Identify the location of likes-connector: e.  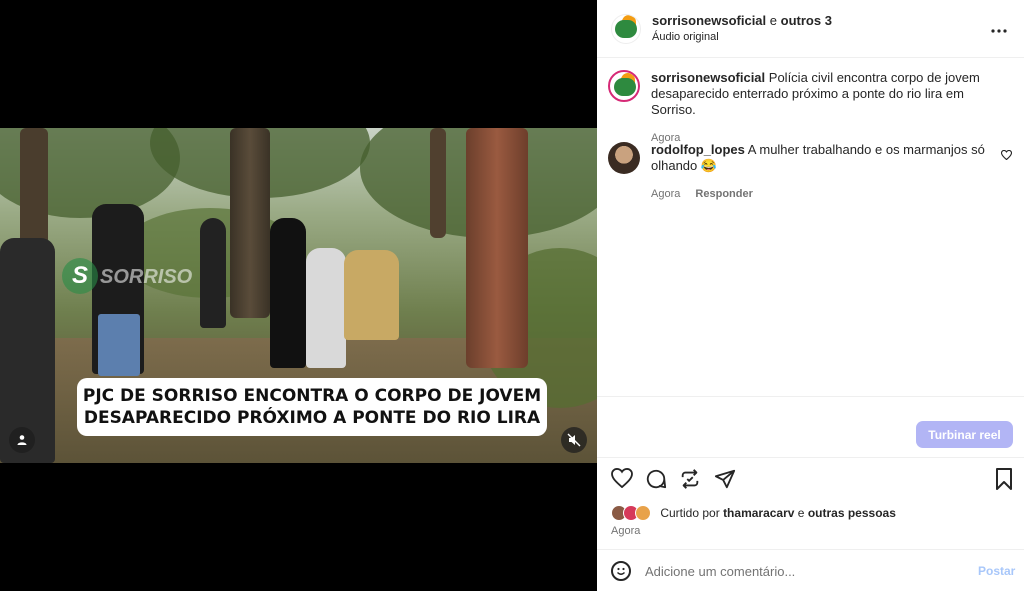
(801, 513).